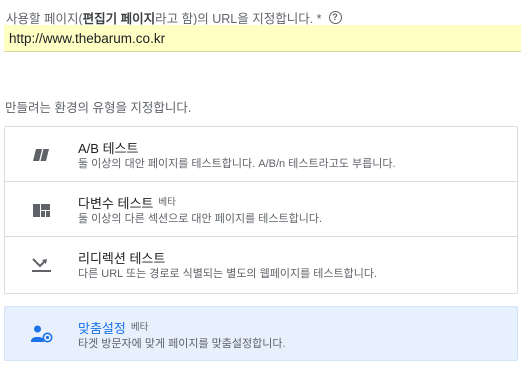 The image size is (528, 371). What do you see at coordinates (237, 164) in the screenshot?
I see `option-description: 둘 이상의 대안 페이지를 테스트합니다. A/B/n 테스트라고도 부릅니다.` at bounding box center [237, 164].